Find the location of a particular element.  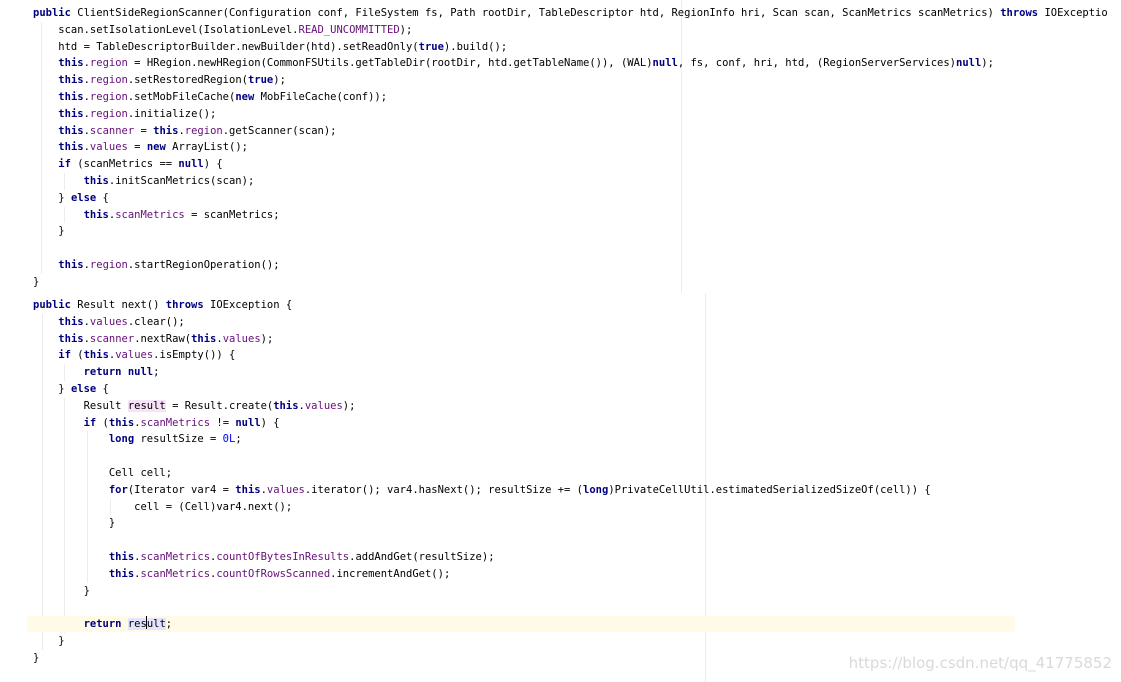

code-token: Result is located at coordinates (80, 405).